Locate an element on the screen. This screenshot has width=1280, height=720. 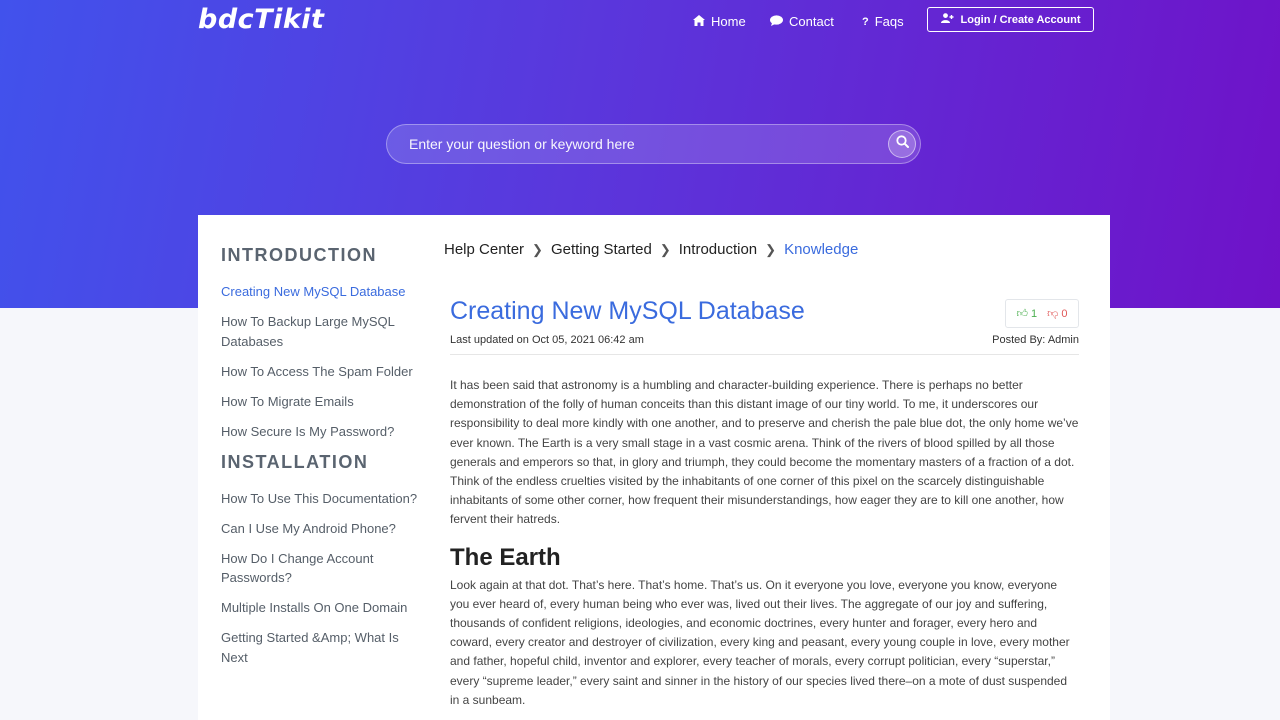
nav-home: Home is located at coordinates (719, 21).